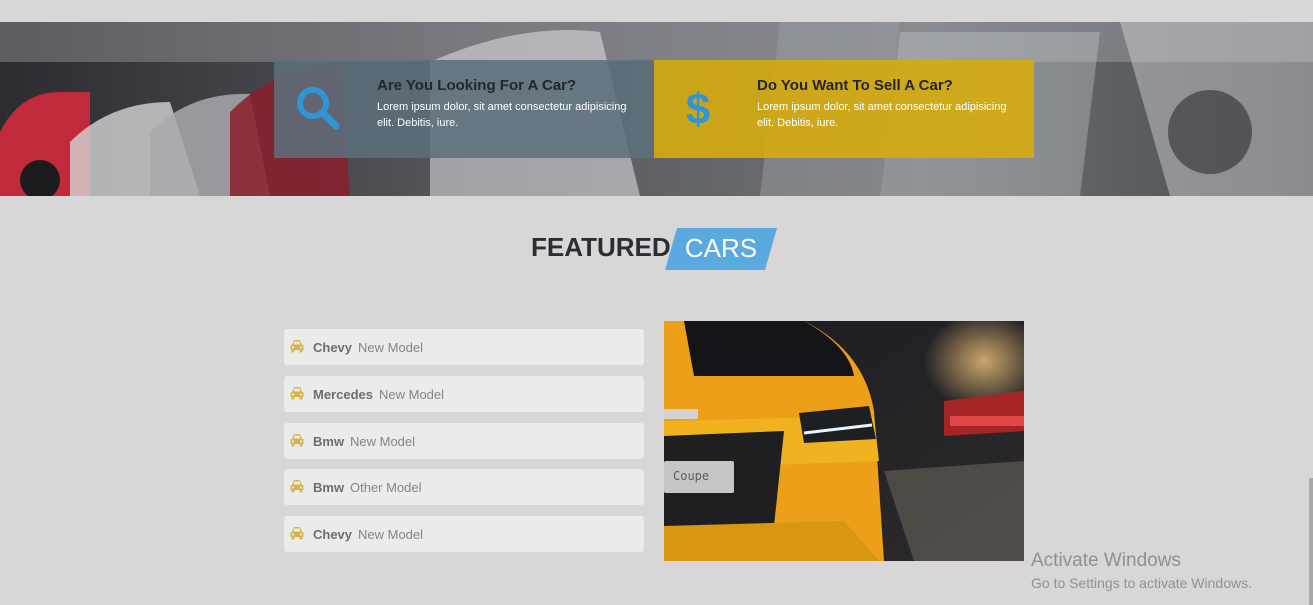 The image size is (1313, 605). I want to click on heading-cars: CARS, so click(721, 248).